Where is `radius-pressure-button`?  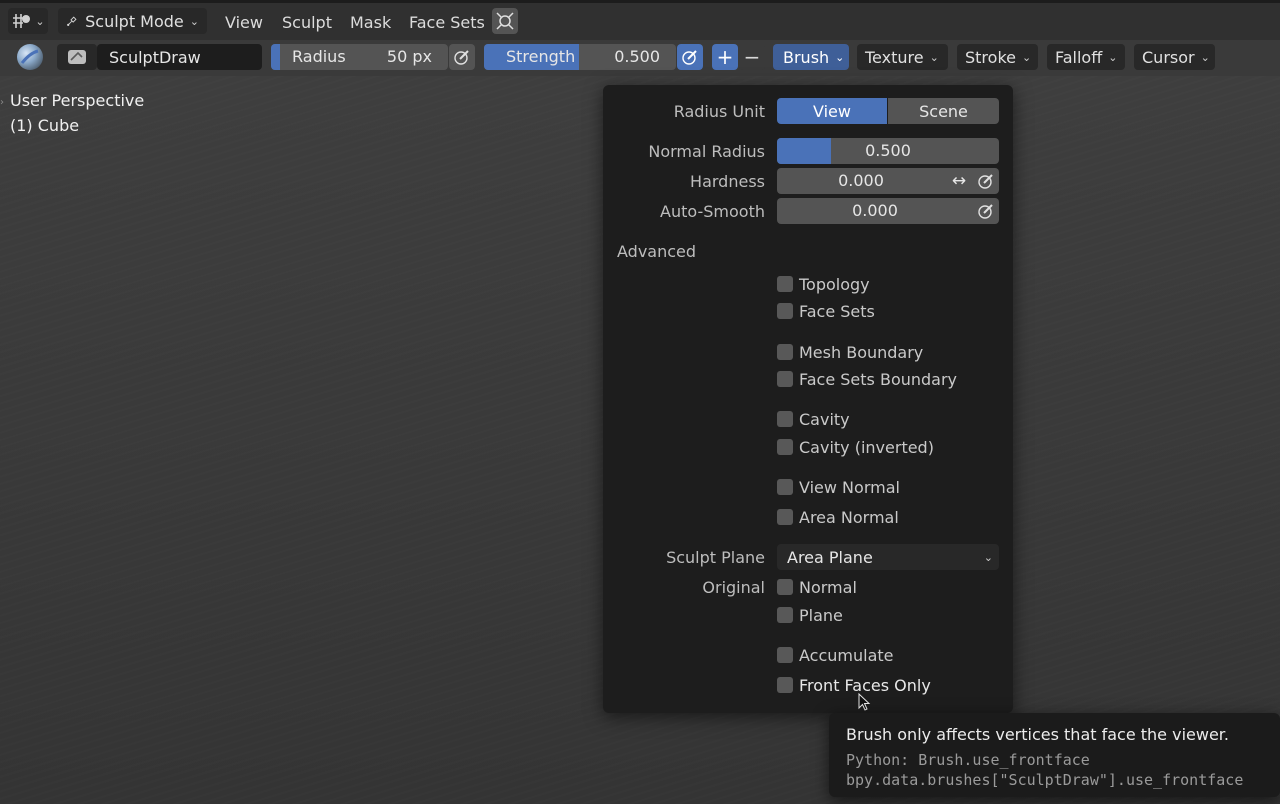 radius-pressure-button is located at coordinates (462, 57).